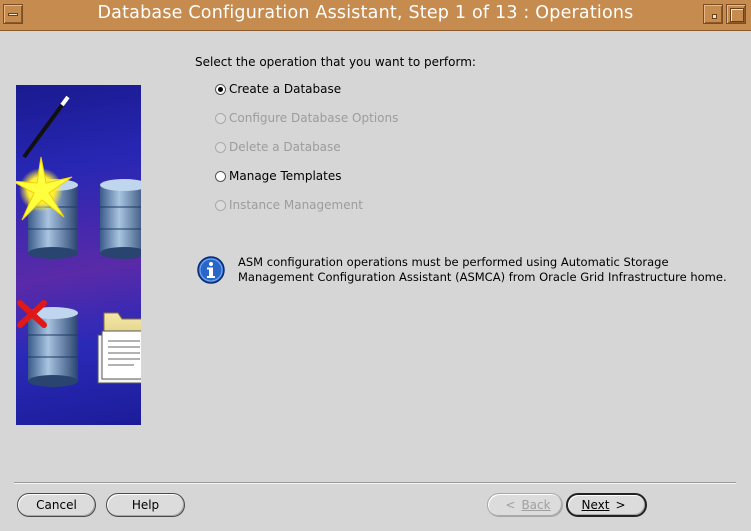 This screenshot has height=531, width=751. Describe the element at coordinates (220, 205) in the screenshot. I see `radio-instance-management` at that location.